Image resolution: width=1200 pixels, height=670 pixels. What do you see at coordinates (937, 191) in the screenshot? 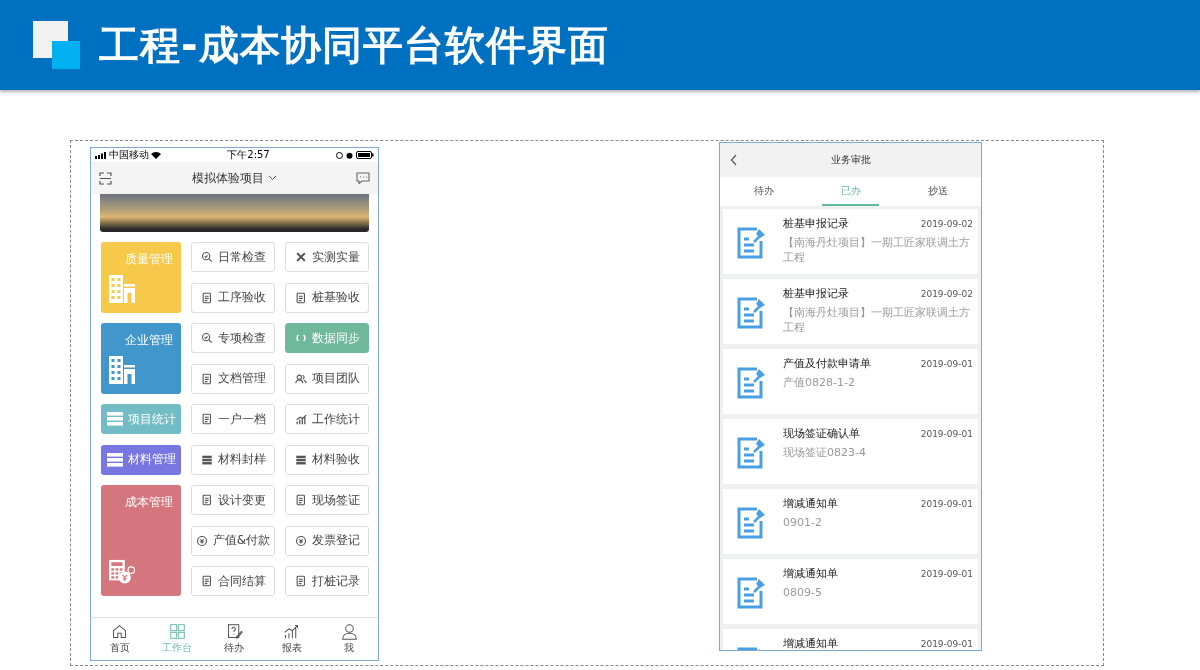
I see `tab: 抄送` at bounding box center [937, 191].